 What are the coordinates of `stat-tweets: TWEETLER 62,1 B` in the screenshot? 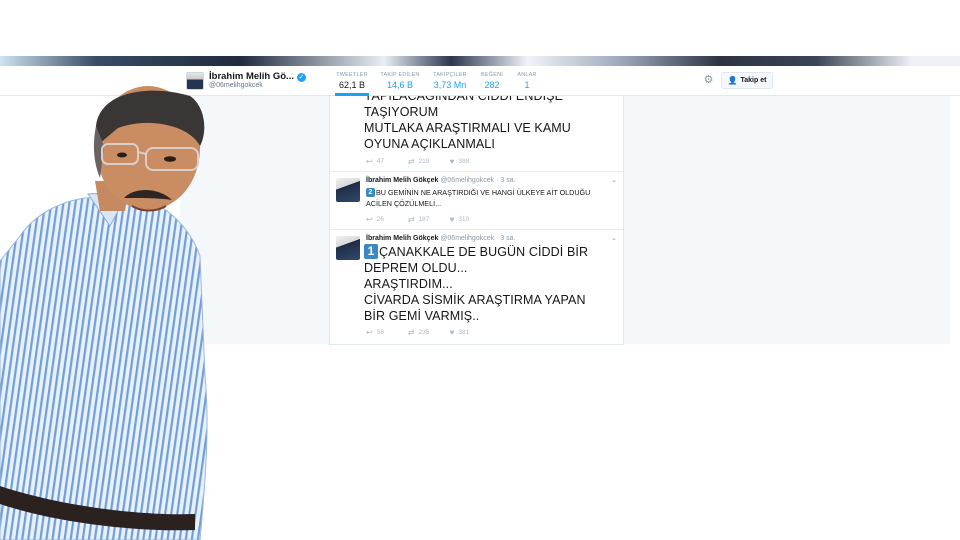 It's located at (352, 84).